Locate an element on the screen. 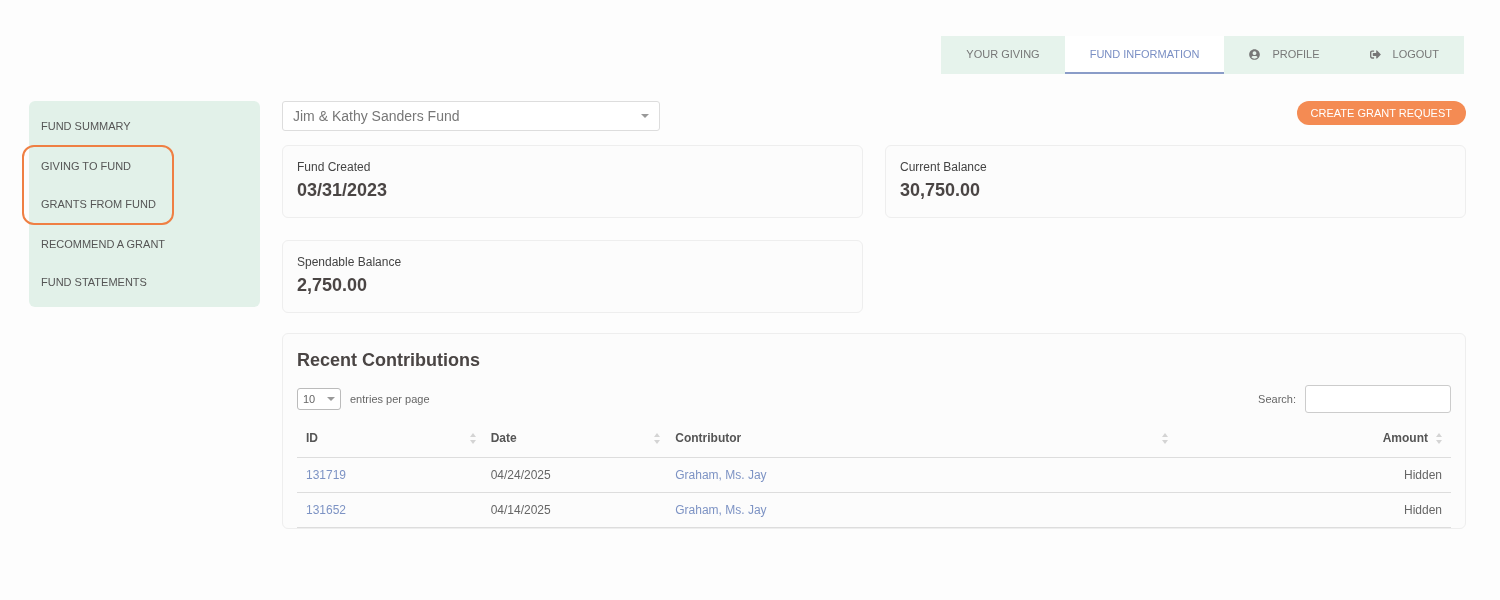 The height and width of the screenshot is (600, 1500). sidebar-item: GRANTS FROM FUND is located at coordinates (100, 204).